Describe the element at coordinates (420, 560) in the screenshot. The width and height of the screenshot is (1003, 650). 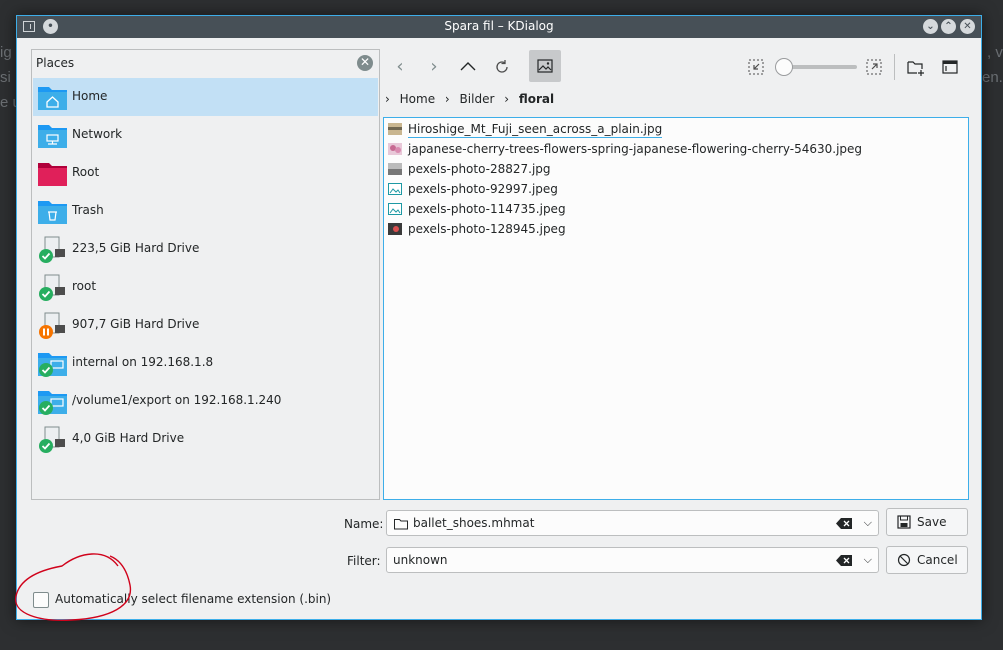
I see `filter-input: unknown` at that location.